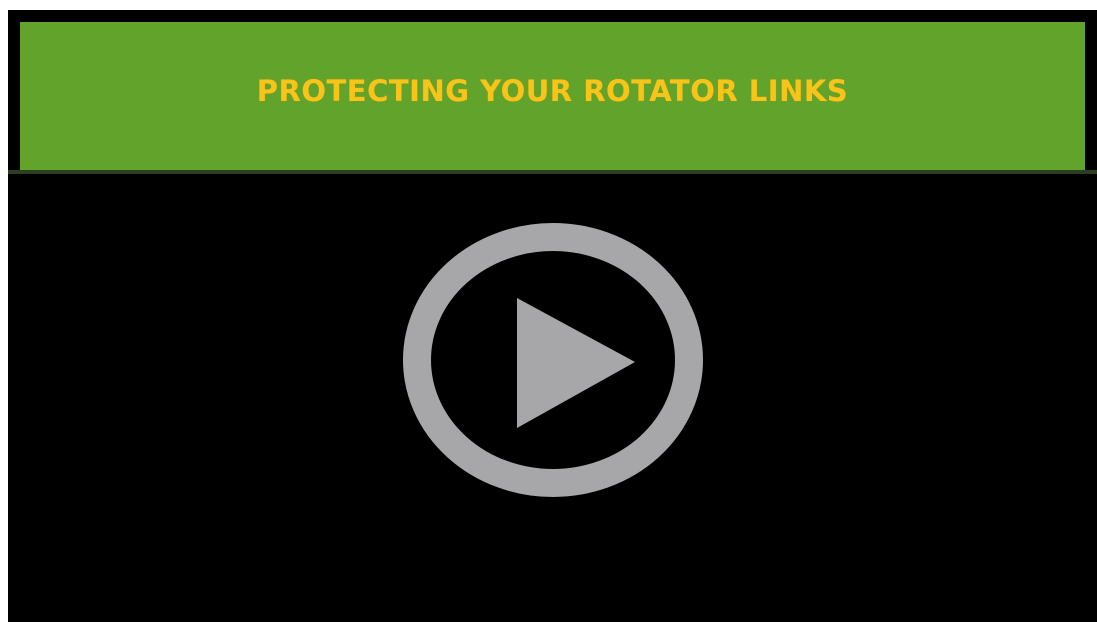 The height and width of the screenshot is (622, 1097). I want to click on video-title: PROTECTING YOUR ROTATOR LINKS, so click(552, 91).